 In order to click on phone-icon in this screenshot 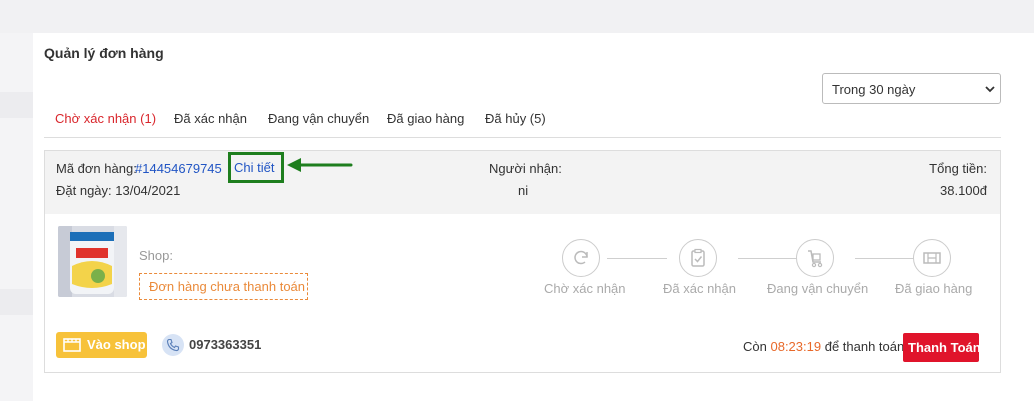, I will do `click(173, 345)`.